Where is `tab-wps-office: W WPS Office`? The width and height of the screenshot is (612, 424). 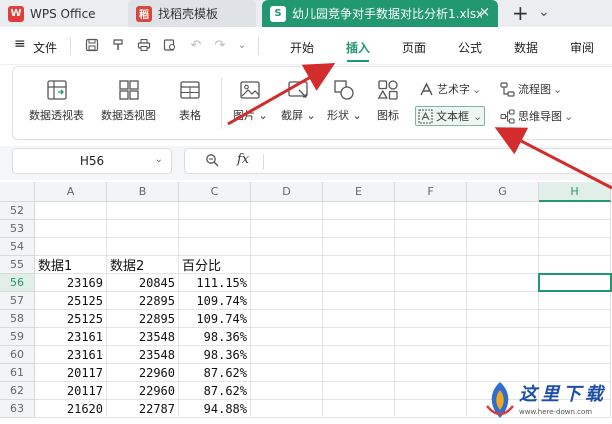
tab-wps-office: W WPS Office is located at coordinates (62, 13).